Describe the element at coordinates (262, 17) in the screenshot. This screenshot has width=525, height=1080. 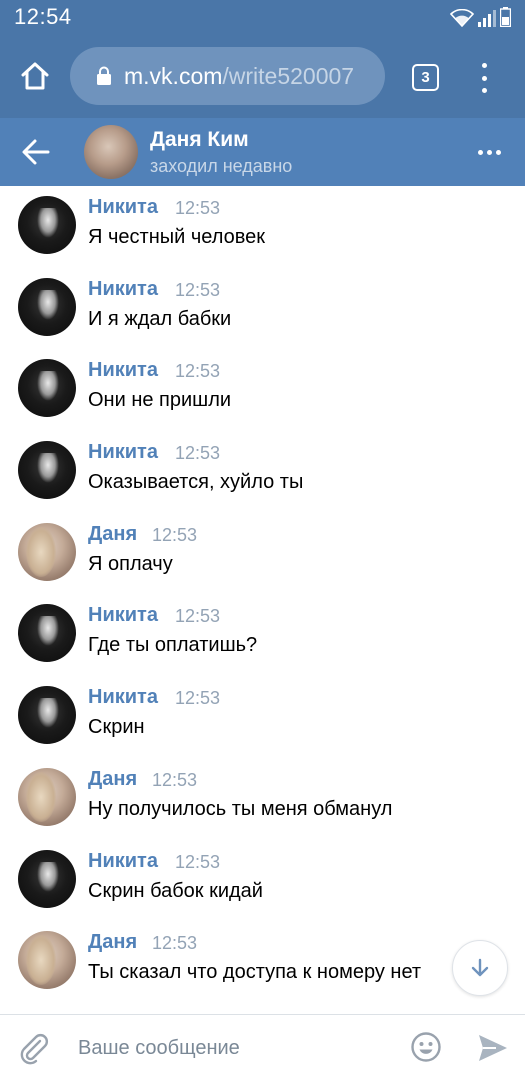
I see `status-bar: 12:54` at that location.